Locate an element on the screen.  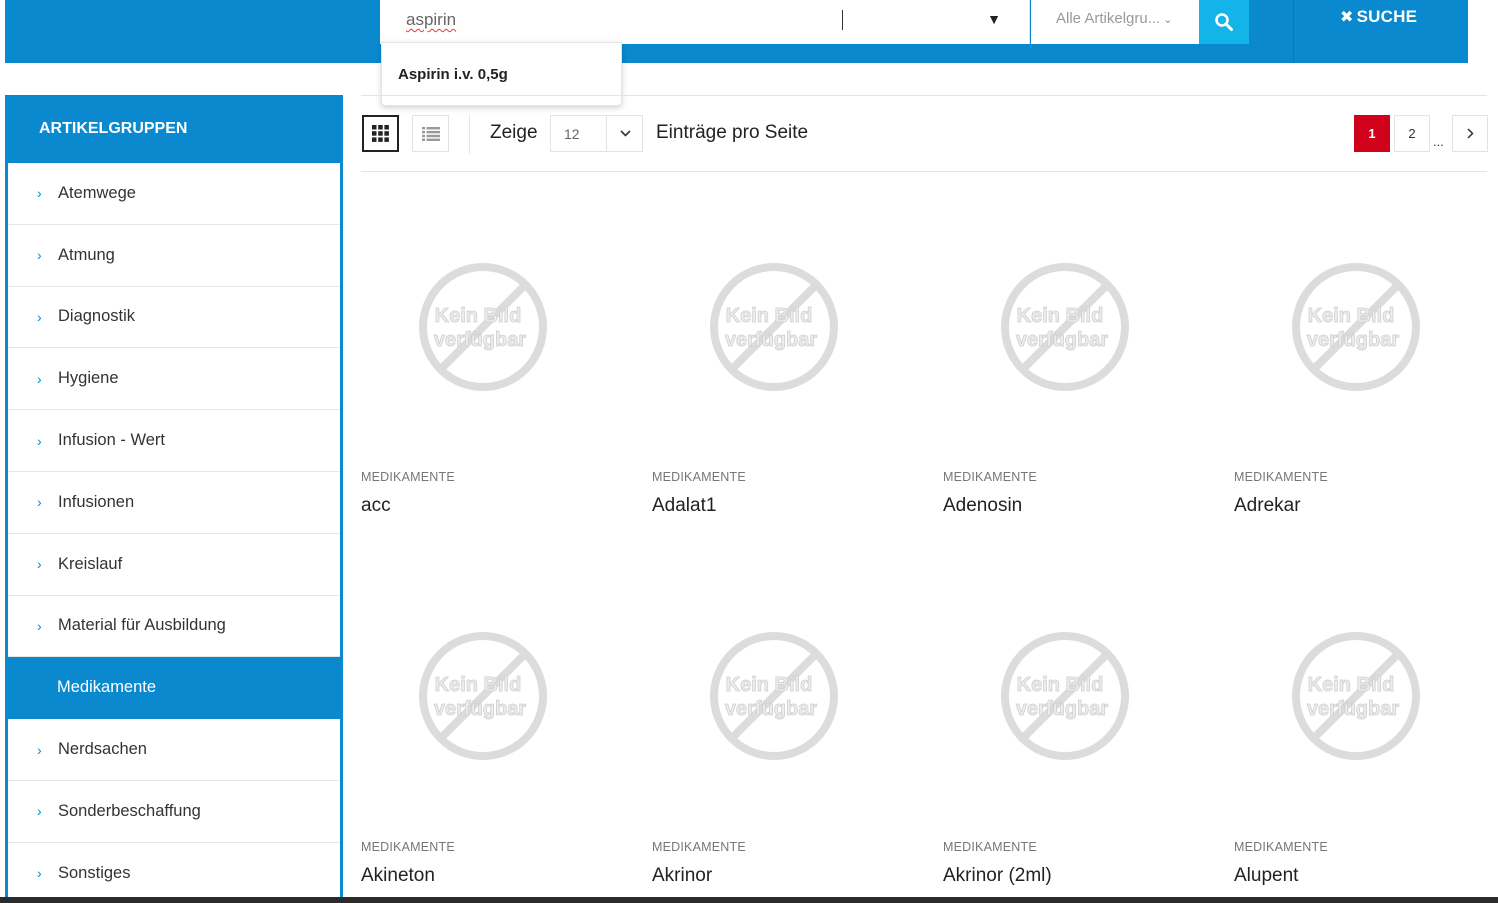
product-name: Alupent is located at coordinates (1266, 876).